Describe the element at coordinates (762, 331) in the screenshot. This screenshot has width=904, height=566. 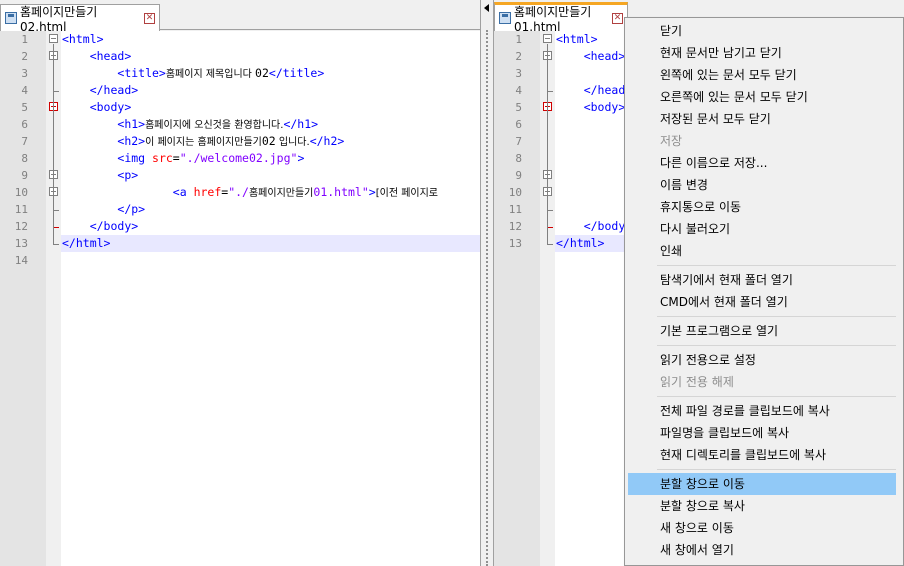
I see `menu-item: 기본 프로그램으로 열기` at that location.